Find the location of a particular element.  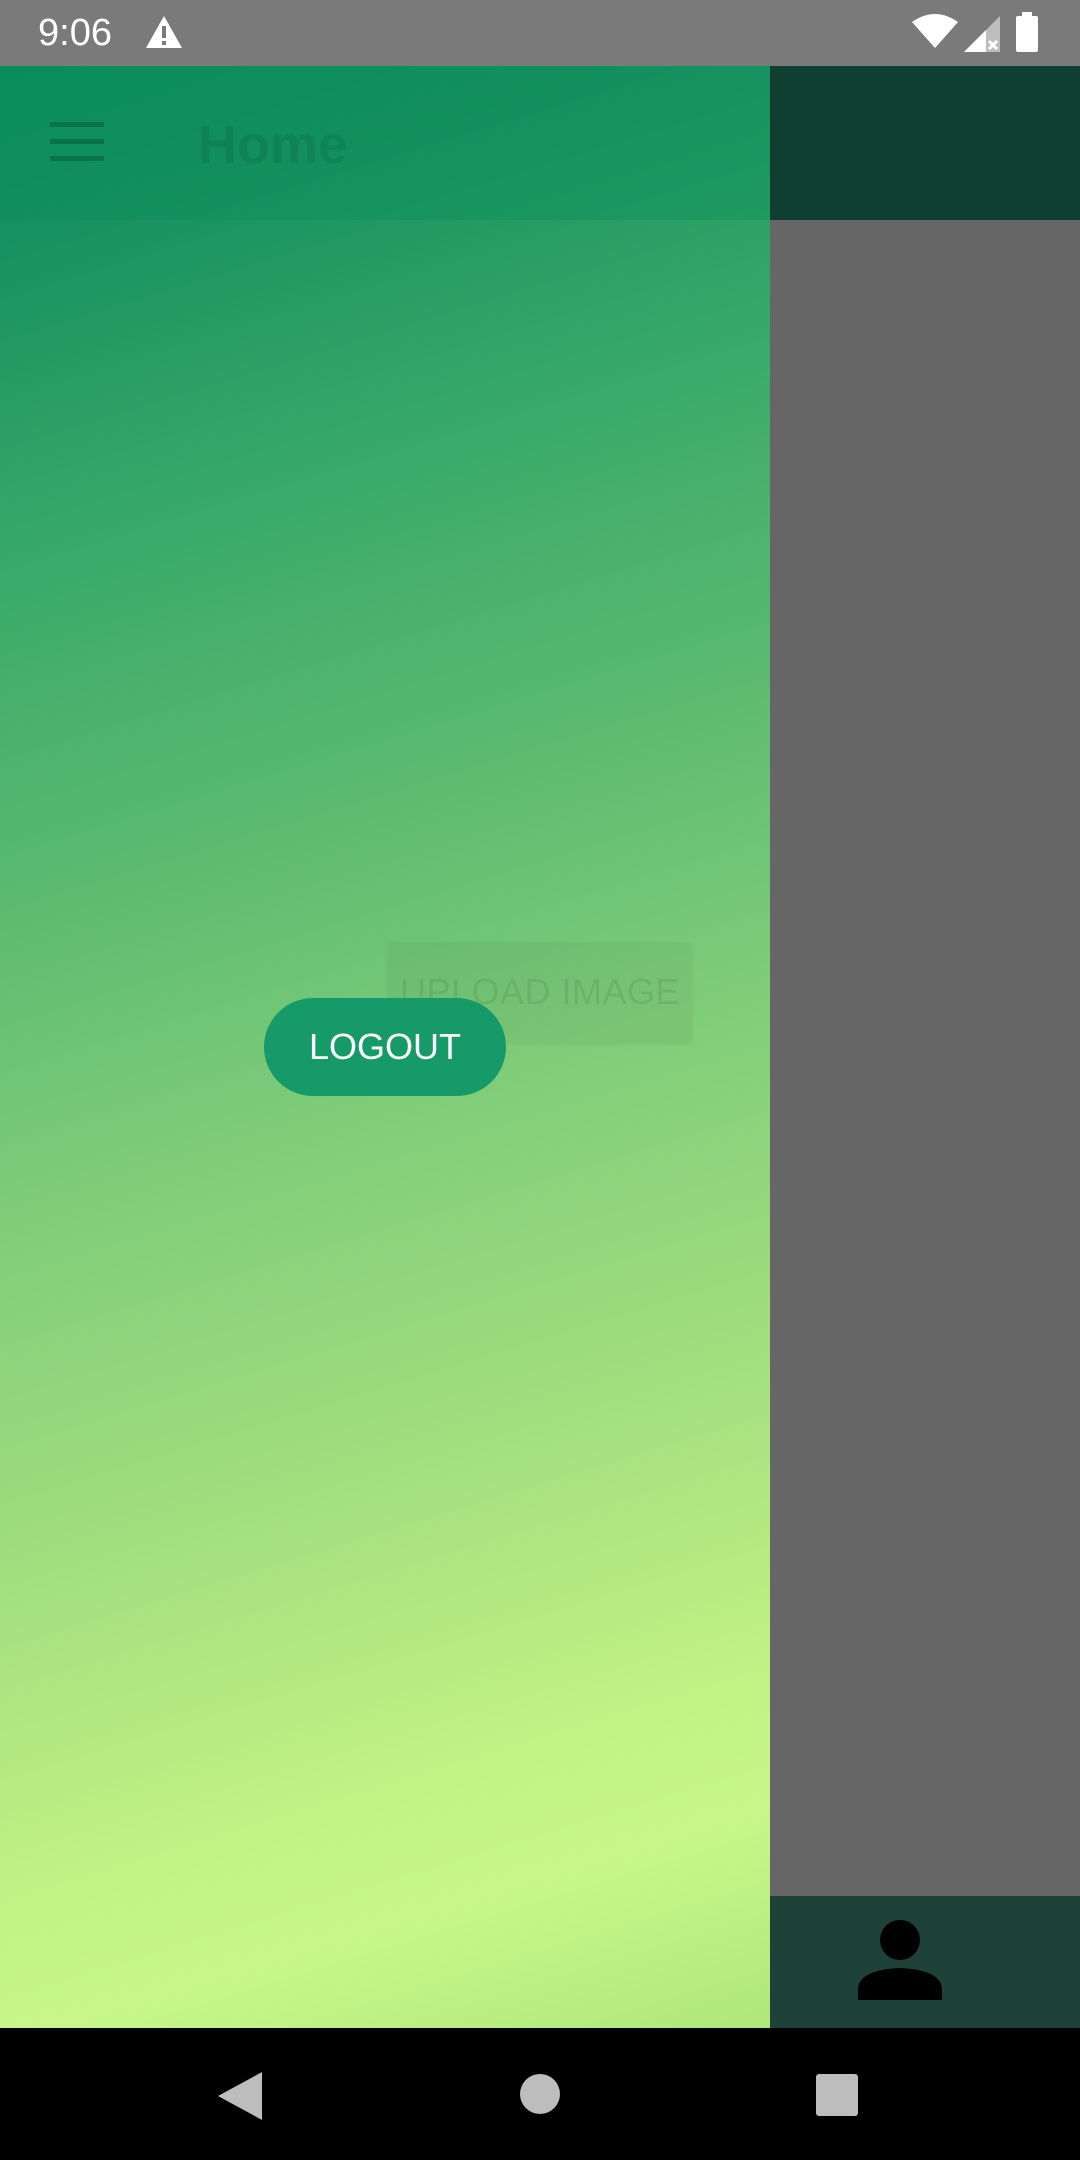

logout-button: LOGOUT is located at coordinates (385, 1047).